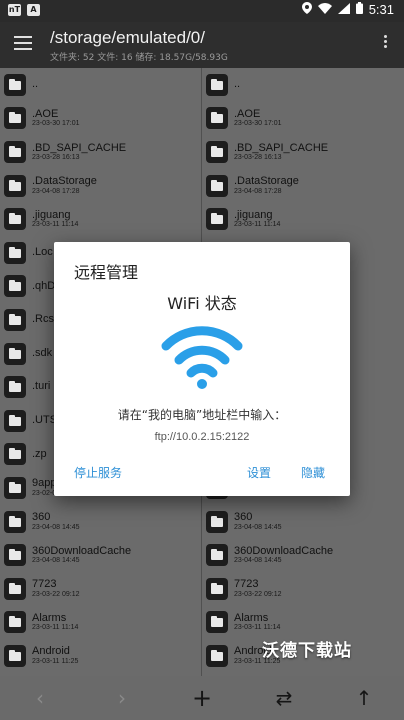 Image resolution: width=404 pixels, height=720 pixels. I want to click on file-name: .Rcs, so click(43, 319).